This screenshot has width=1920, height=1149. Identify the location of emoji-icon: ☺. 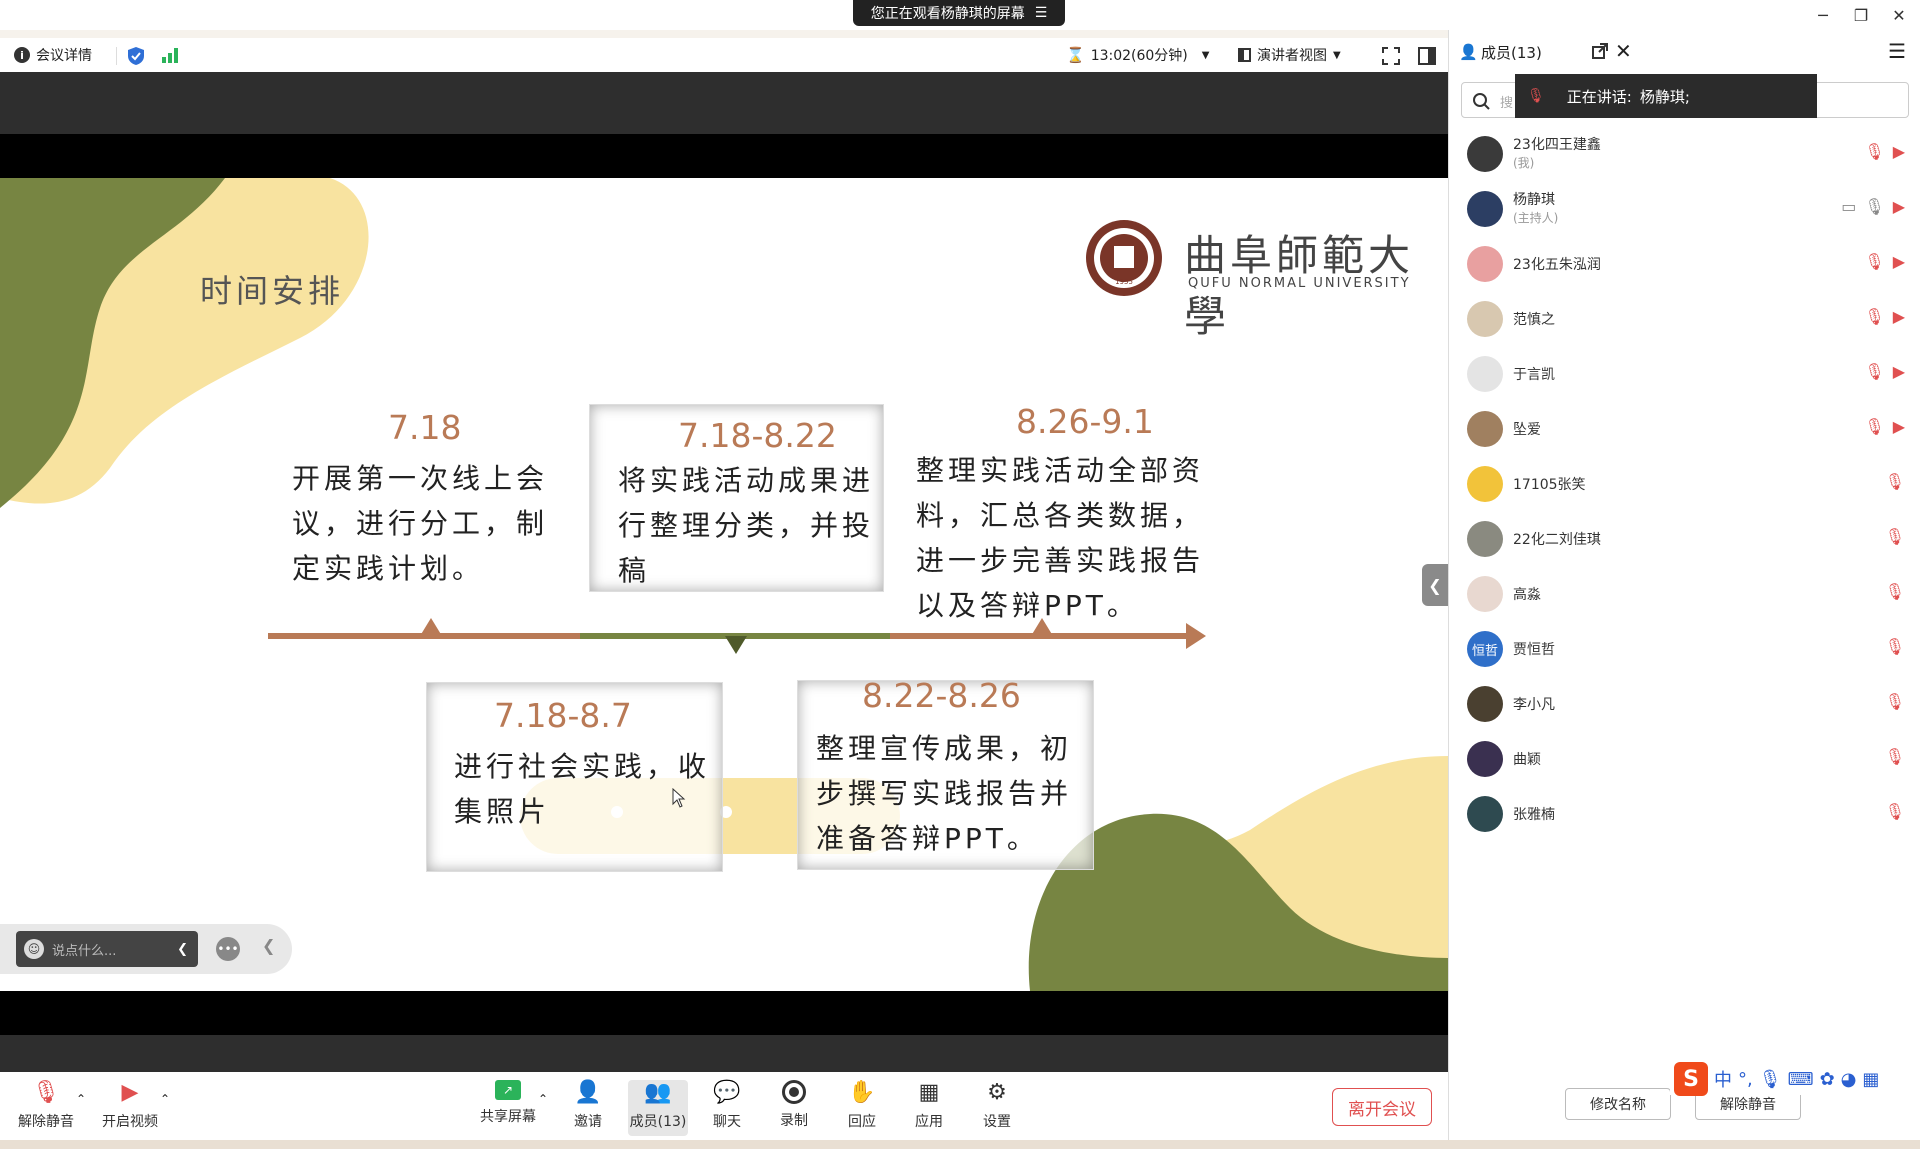
(34, 949).